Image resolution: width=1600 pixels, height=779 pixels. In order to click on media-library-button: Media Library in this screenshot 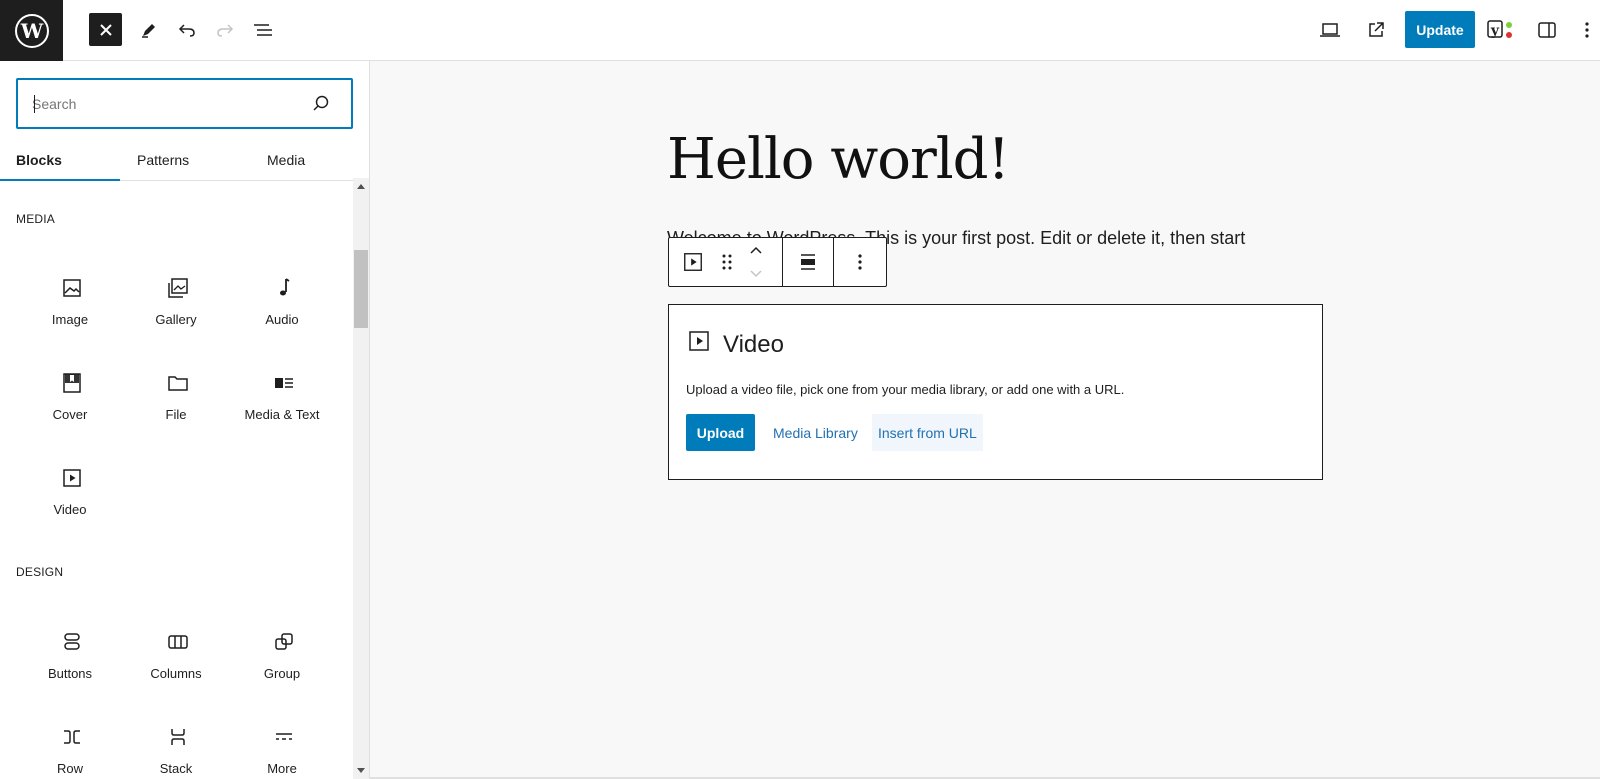, I will do `click(815, 432)`.